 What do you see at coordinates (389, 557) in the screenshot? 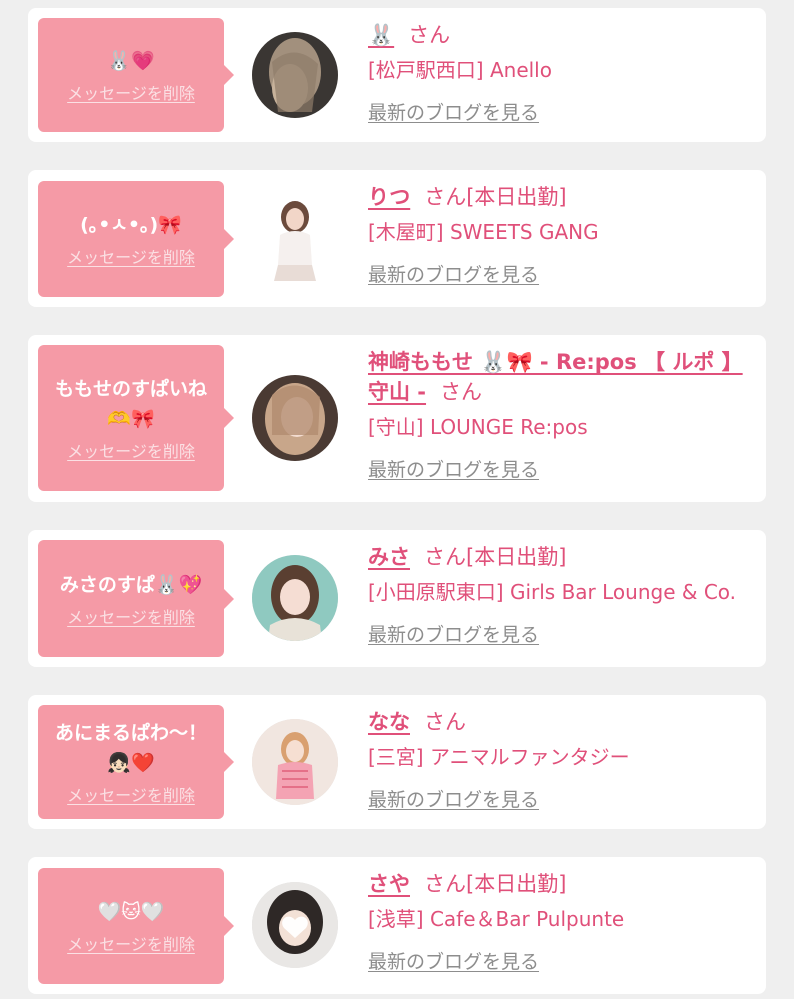
I see `cast-name-link: みさ` at bounding box center [389, 557].